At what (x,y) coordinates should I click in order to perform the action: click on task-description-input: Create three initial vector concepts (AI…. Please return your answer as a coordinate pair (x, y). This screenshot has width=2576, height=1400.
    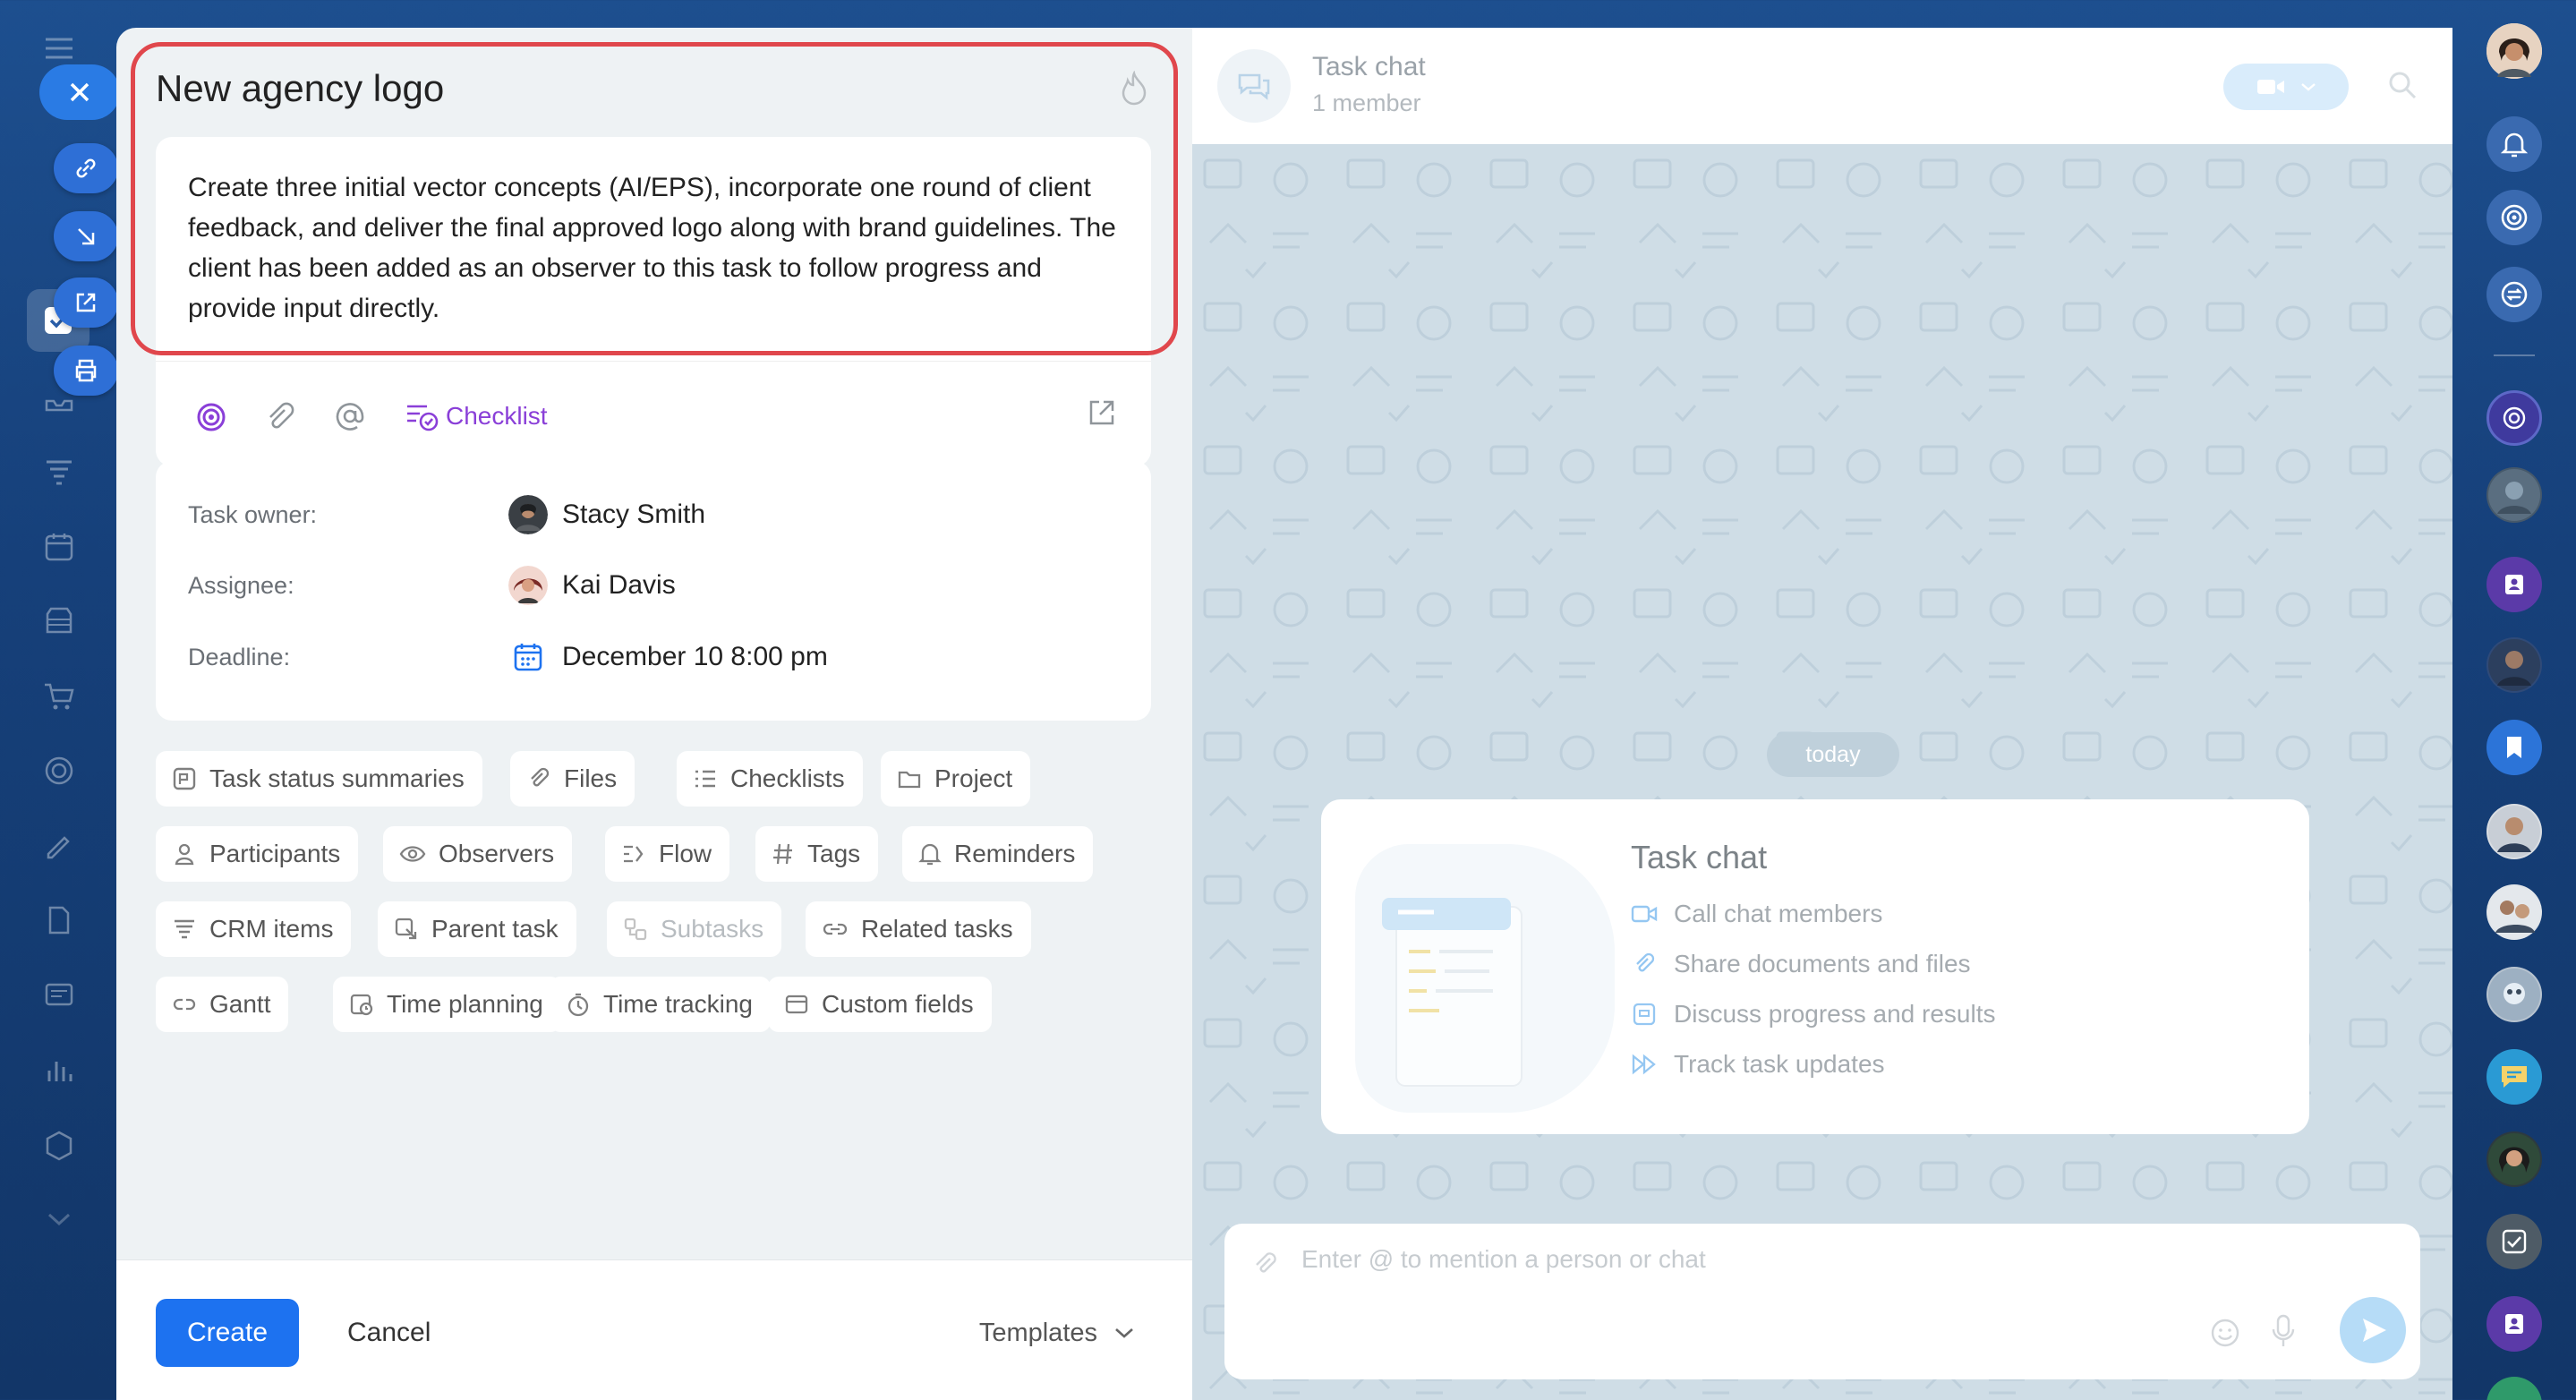
    Looking at the image, I should click on (653, 253).